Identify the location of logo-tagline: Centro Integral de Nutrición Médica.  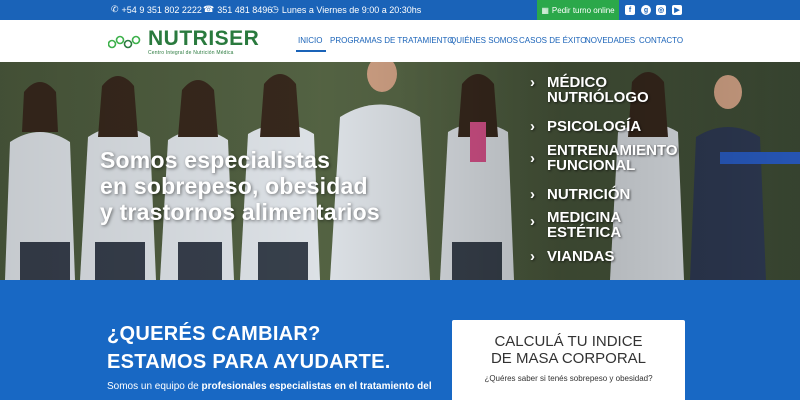
(191, 53).